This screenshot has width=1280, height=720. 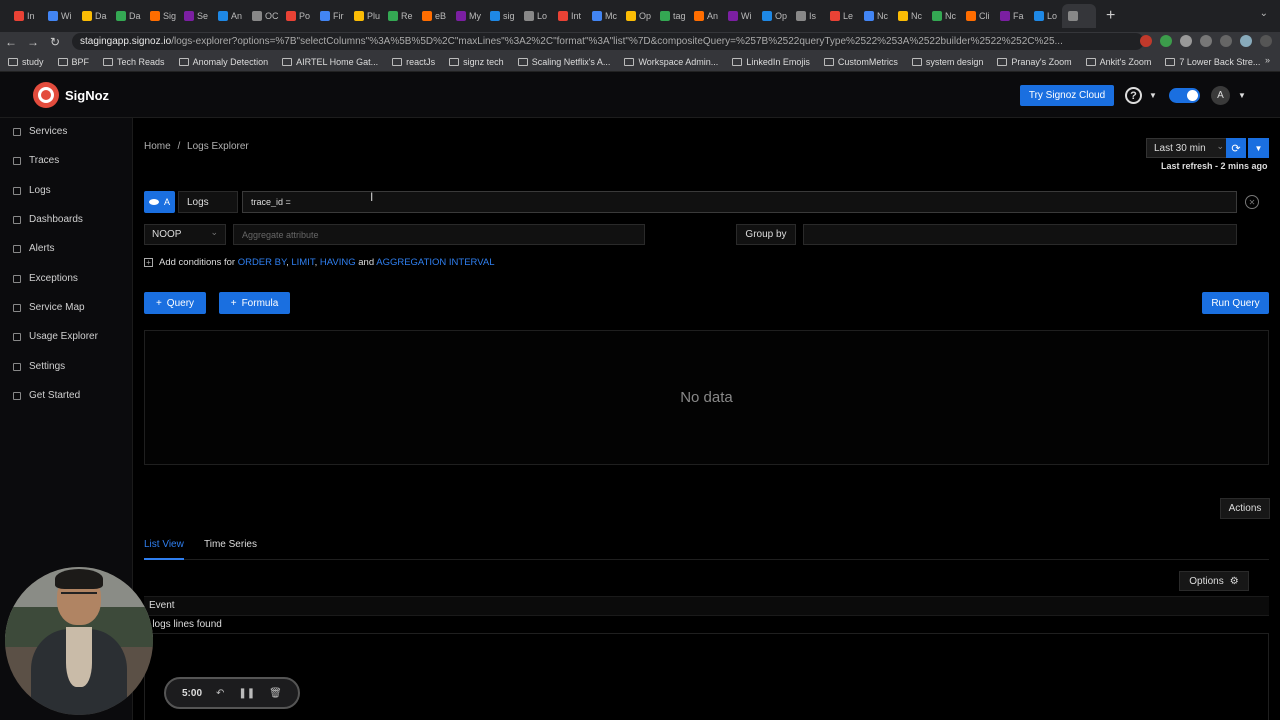 I want to click on bookmark-item: study, so click(x=26, y=62).